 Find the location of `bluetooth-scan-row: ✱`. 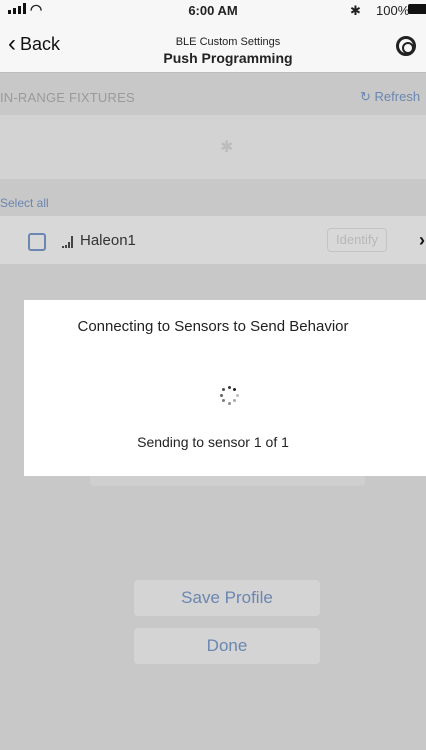

bluetooth-scan-row: ✱ is located at coordinates (213, 147).